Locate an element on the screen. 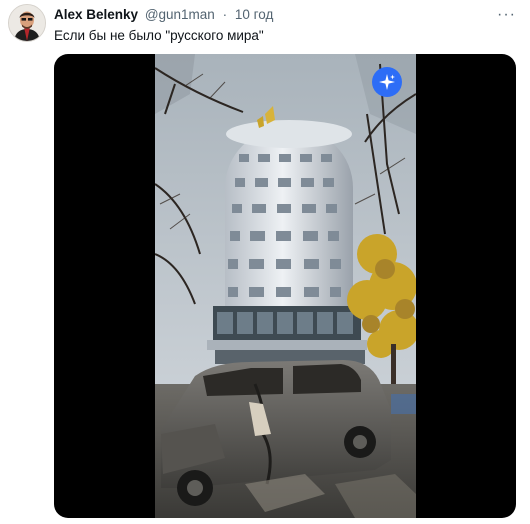 The image size is (530, 524). tweet-header: Alex Belenky @gun1man · 10 год is located at coordinates (163, 14).